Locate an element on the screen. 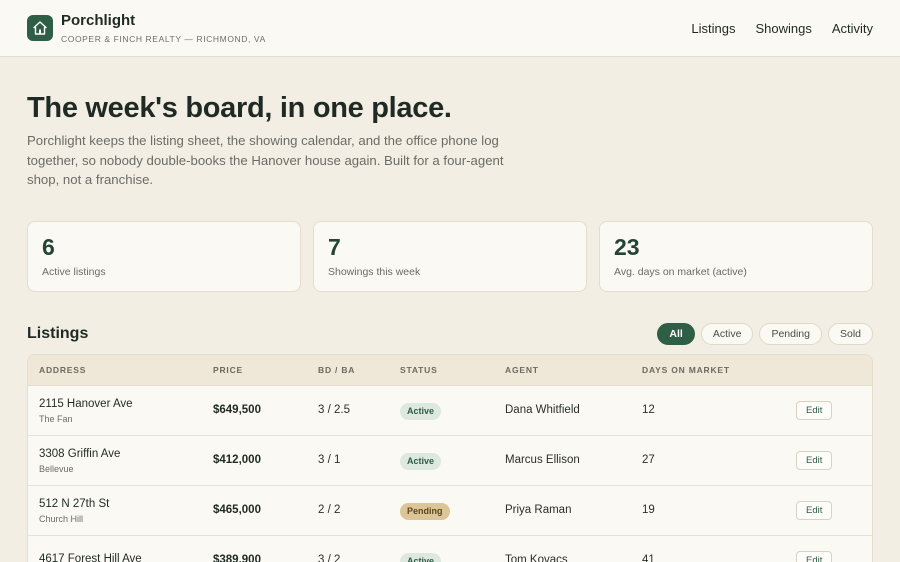 Image resolution: width=900 pixels, height=562 pixels. filter-pending: Pending is located at coordinates (790, 333).